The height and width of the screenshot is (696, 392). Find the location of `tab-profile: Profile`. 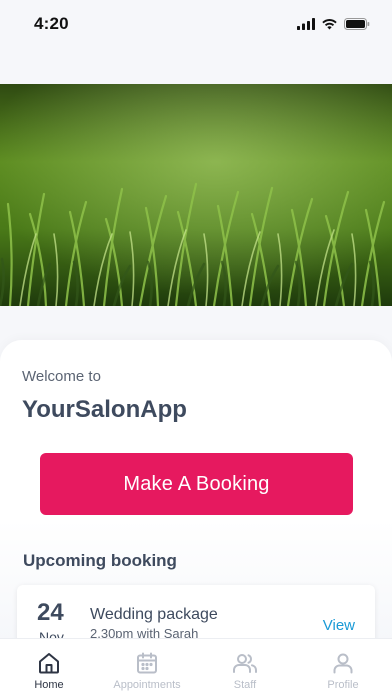

tab-profile: Profile is located at coordinates (343, 667).